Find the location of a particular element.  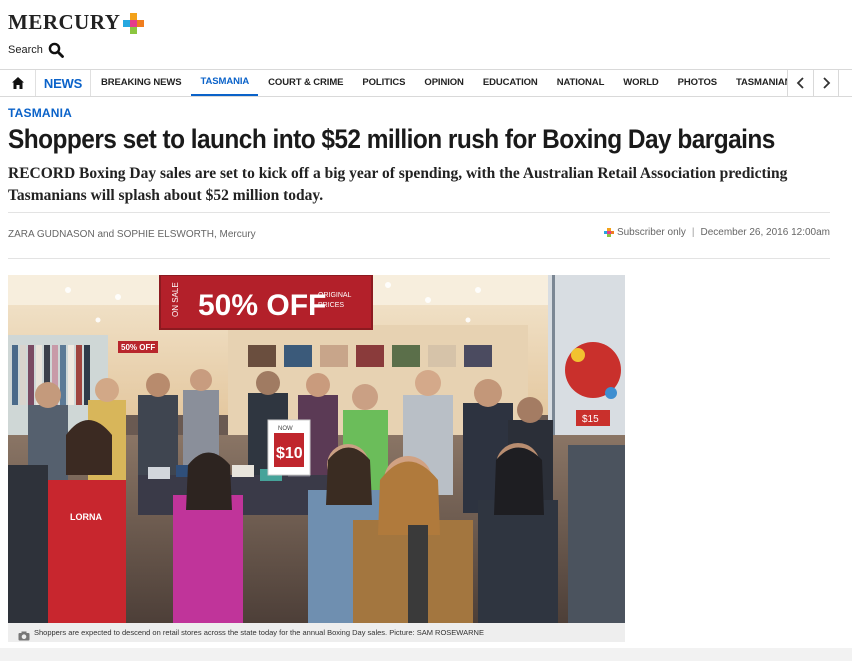

subscriber-plus-icon is located at coordinates (608, 232).